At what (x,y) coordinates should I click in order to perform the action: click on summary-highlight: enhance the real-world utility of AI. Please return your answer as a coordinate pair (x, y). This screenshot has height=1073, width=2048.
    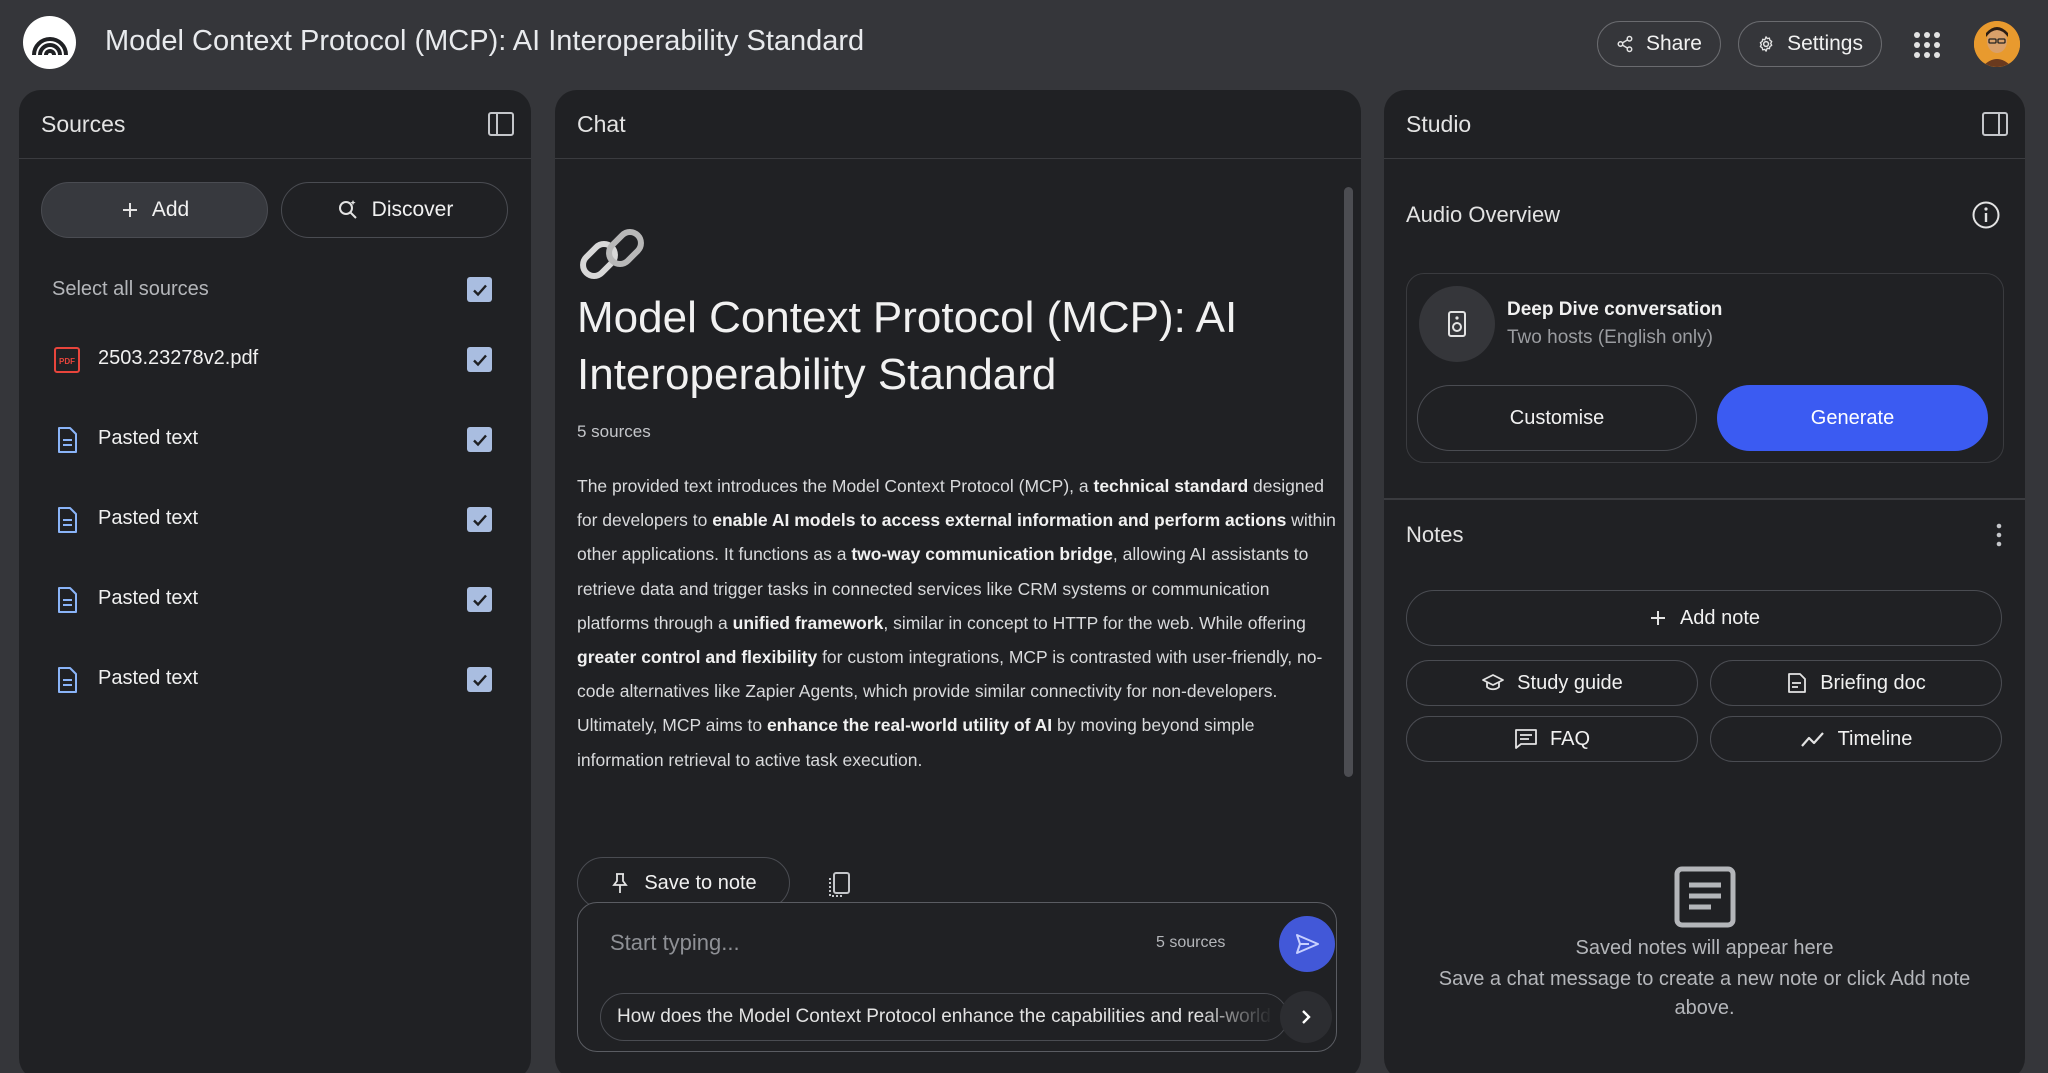
    Looking at the image, I should click on (909, 725).